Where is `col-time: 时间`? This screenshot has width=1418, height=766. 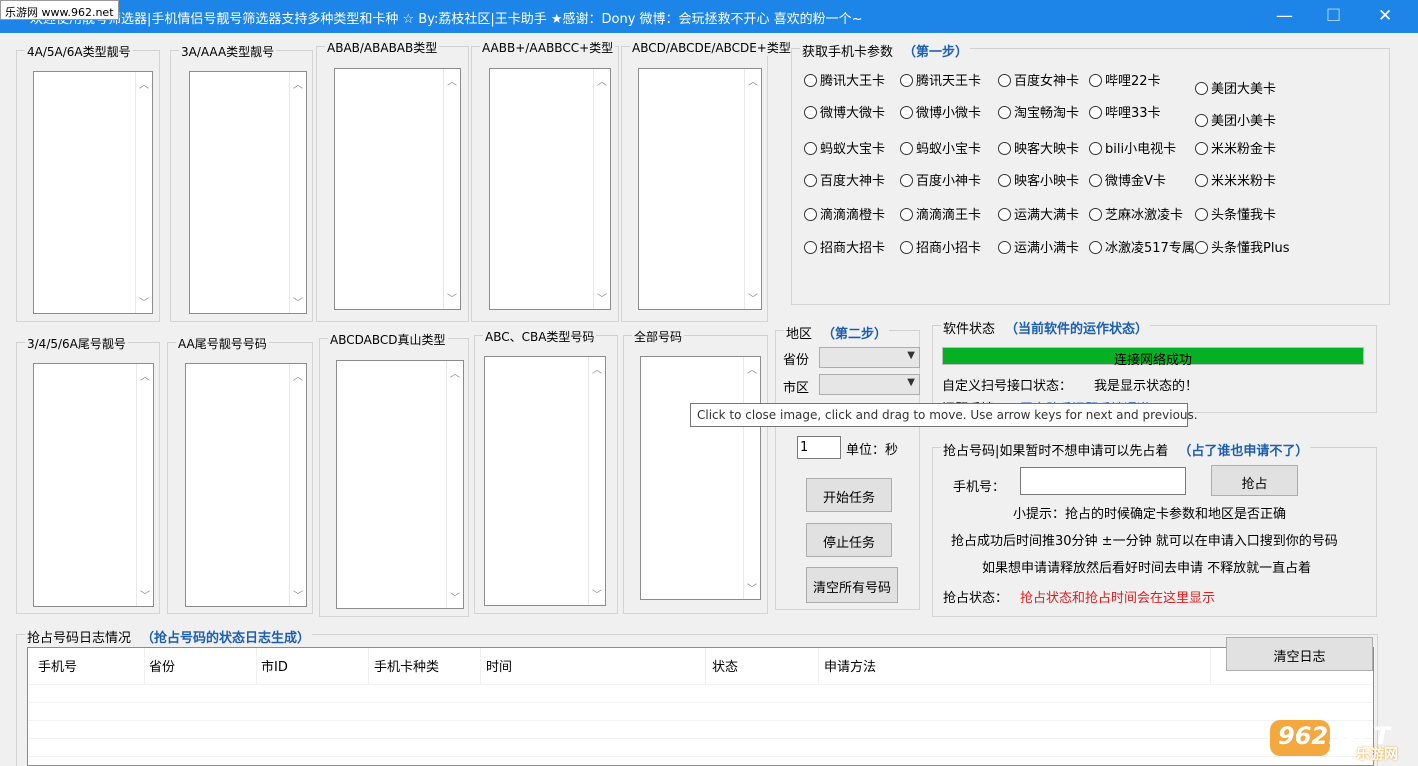 col-time: 时间 is located at coordinates (499, 665).